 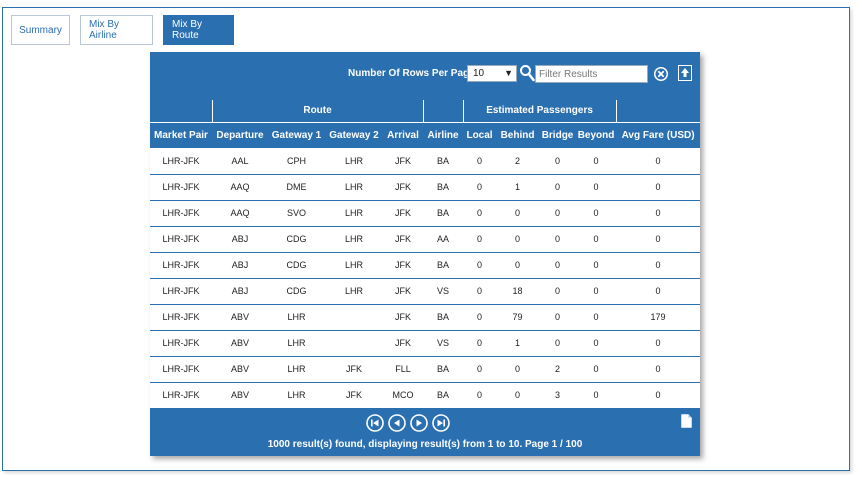 What do you see at coordinates (354, 135) in the screenshot?
I see `column-header: Gateway 2` at bounding box center [354, 135].